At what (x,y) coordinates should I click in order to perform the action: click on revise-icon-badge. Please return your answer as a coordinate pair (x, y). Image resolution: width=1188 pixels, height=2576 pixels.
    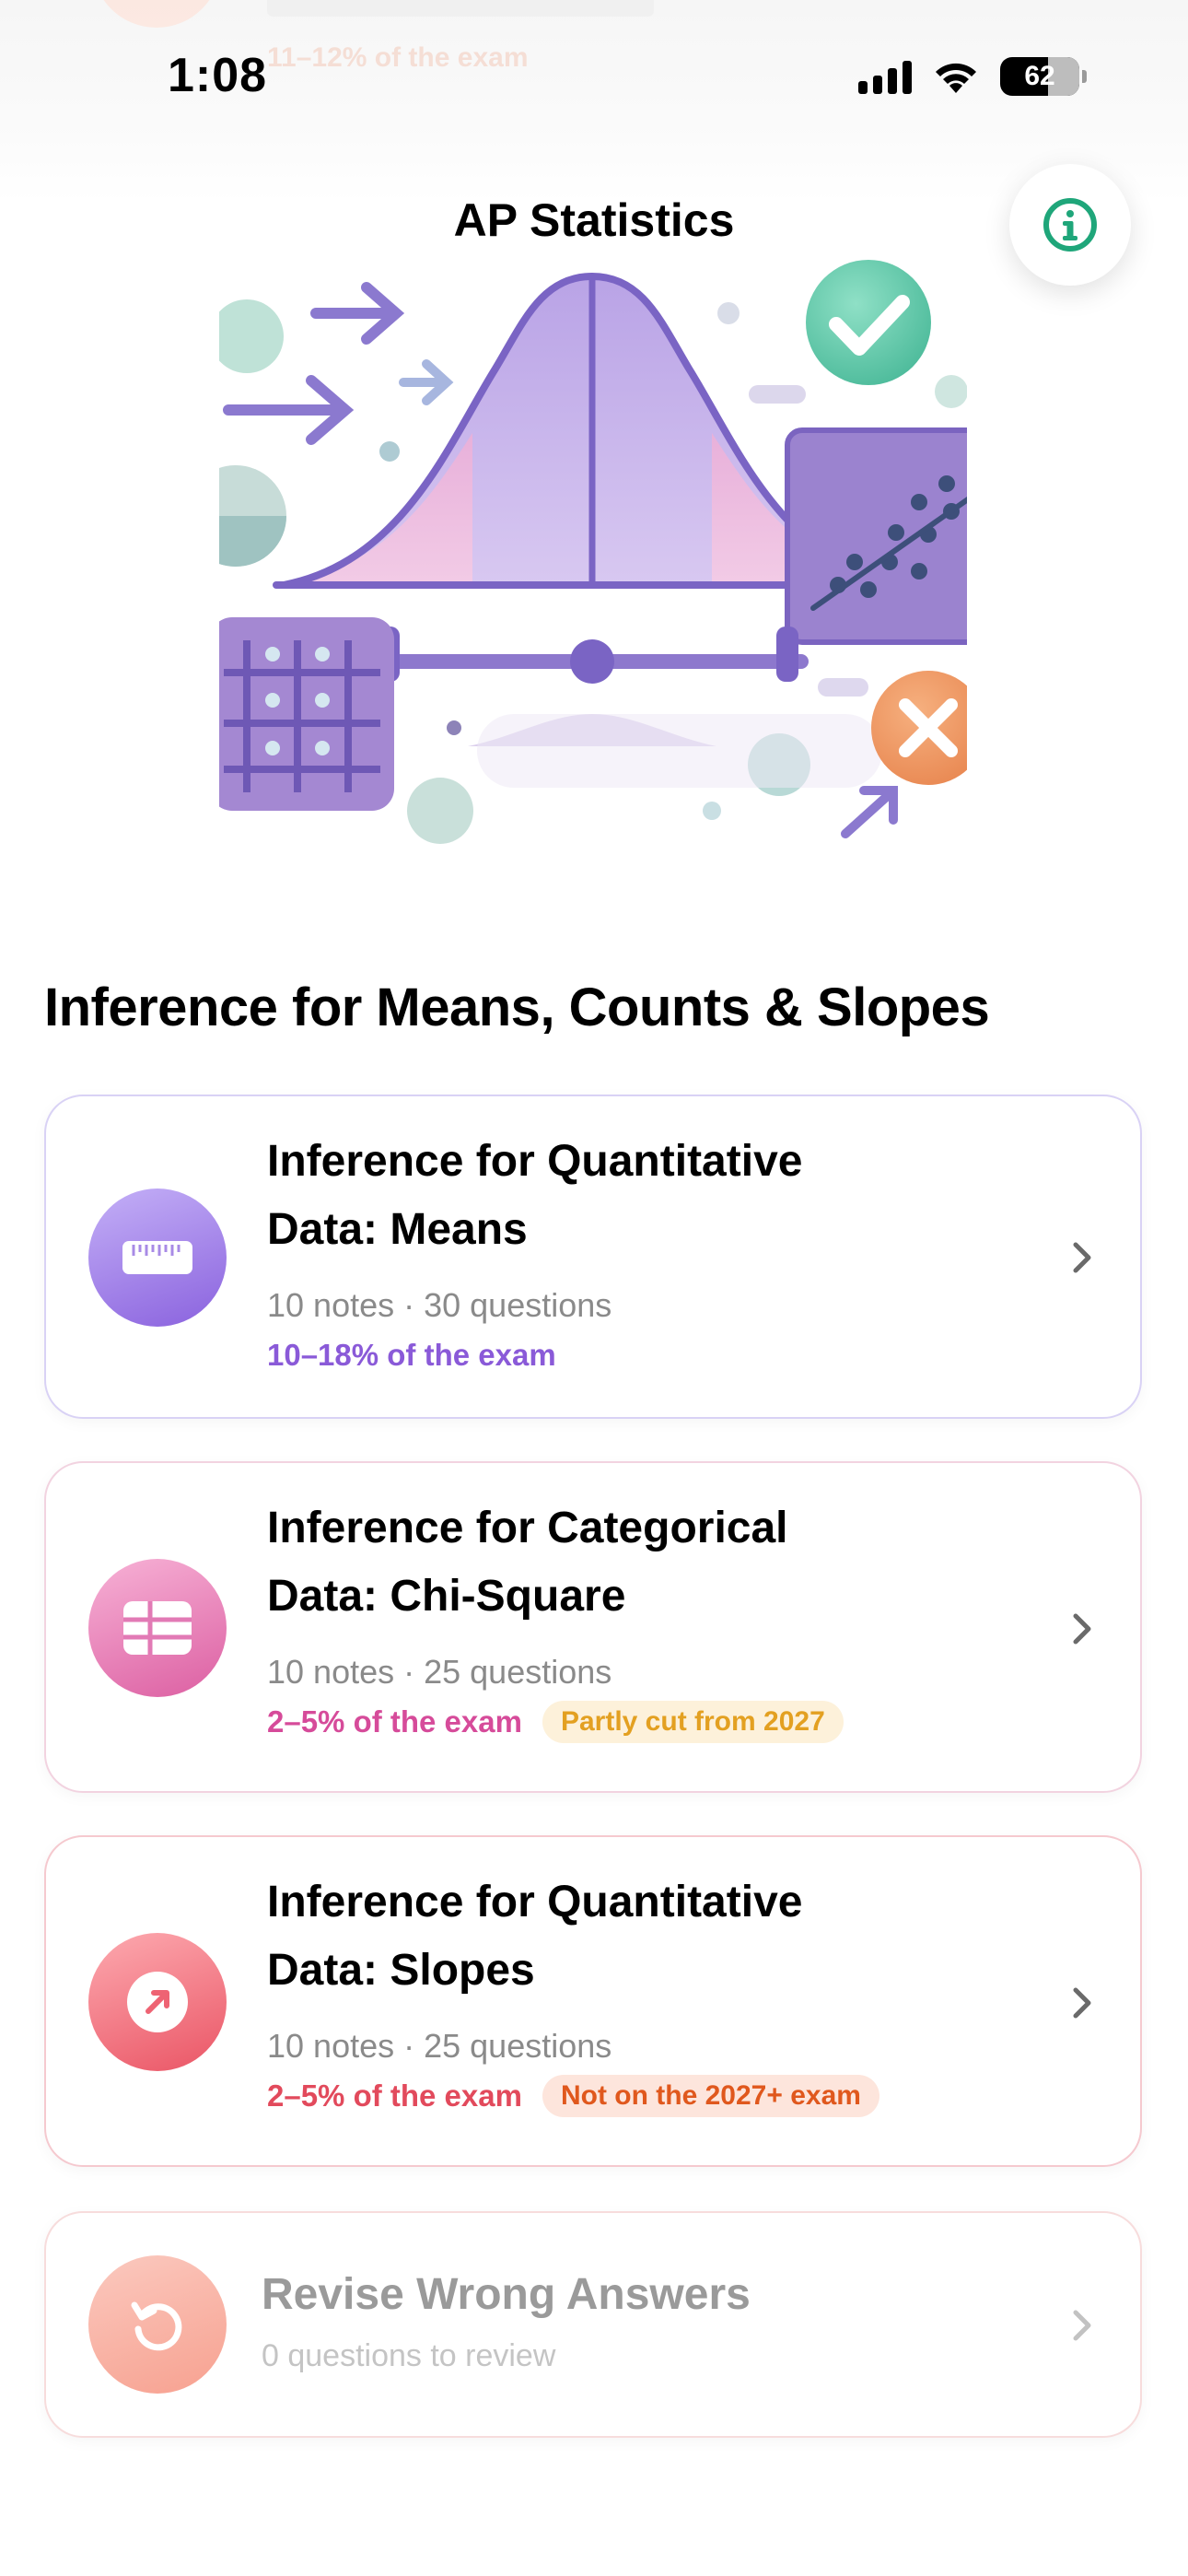
    Looking at the image, I should click on (157, 2324).